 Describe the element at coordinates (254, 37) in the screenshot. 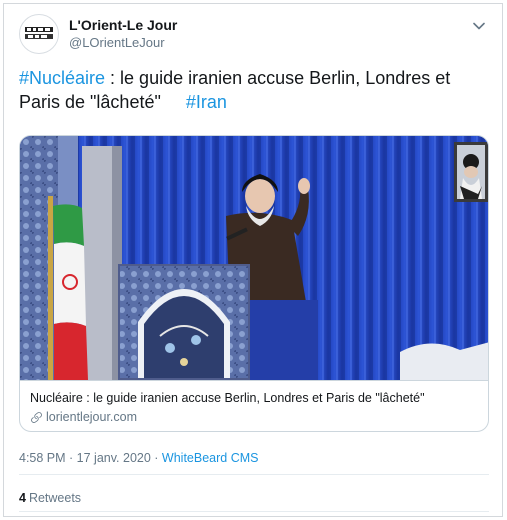

I see `tweet-header: L'Orient-Le Jour @LOrientLeJour` at that location.